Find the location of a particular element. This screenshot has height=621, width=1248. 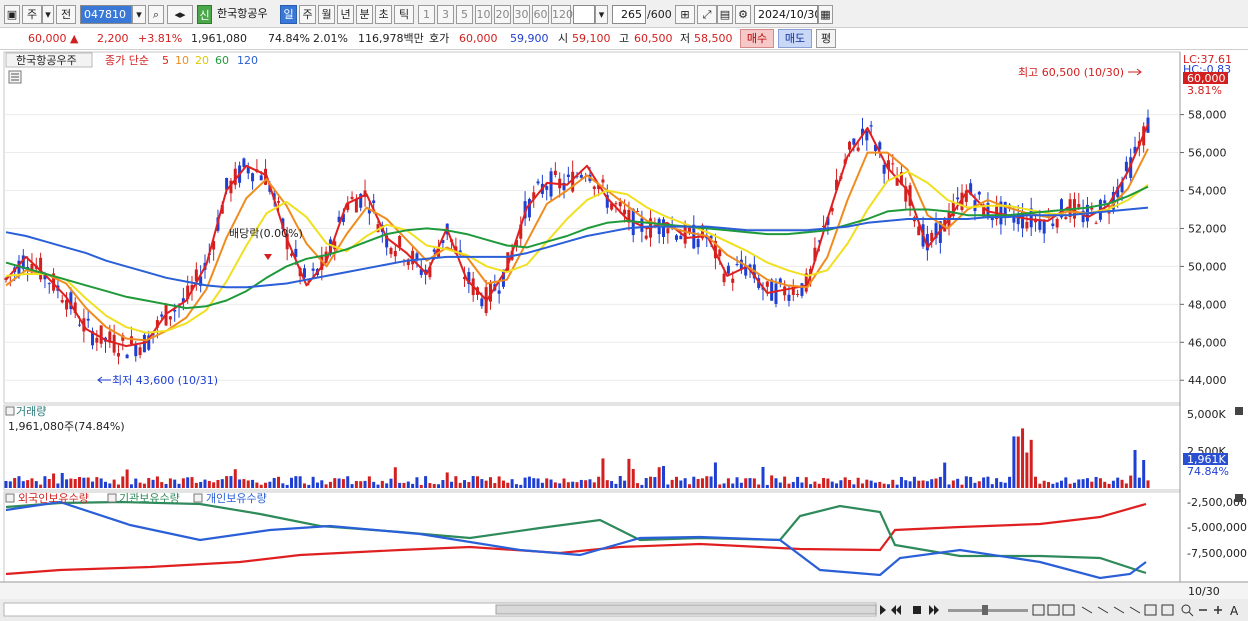

ma60-label: 60 is located at coordinates (222, 60).